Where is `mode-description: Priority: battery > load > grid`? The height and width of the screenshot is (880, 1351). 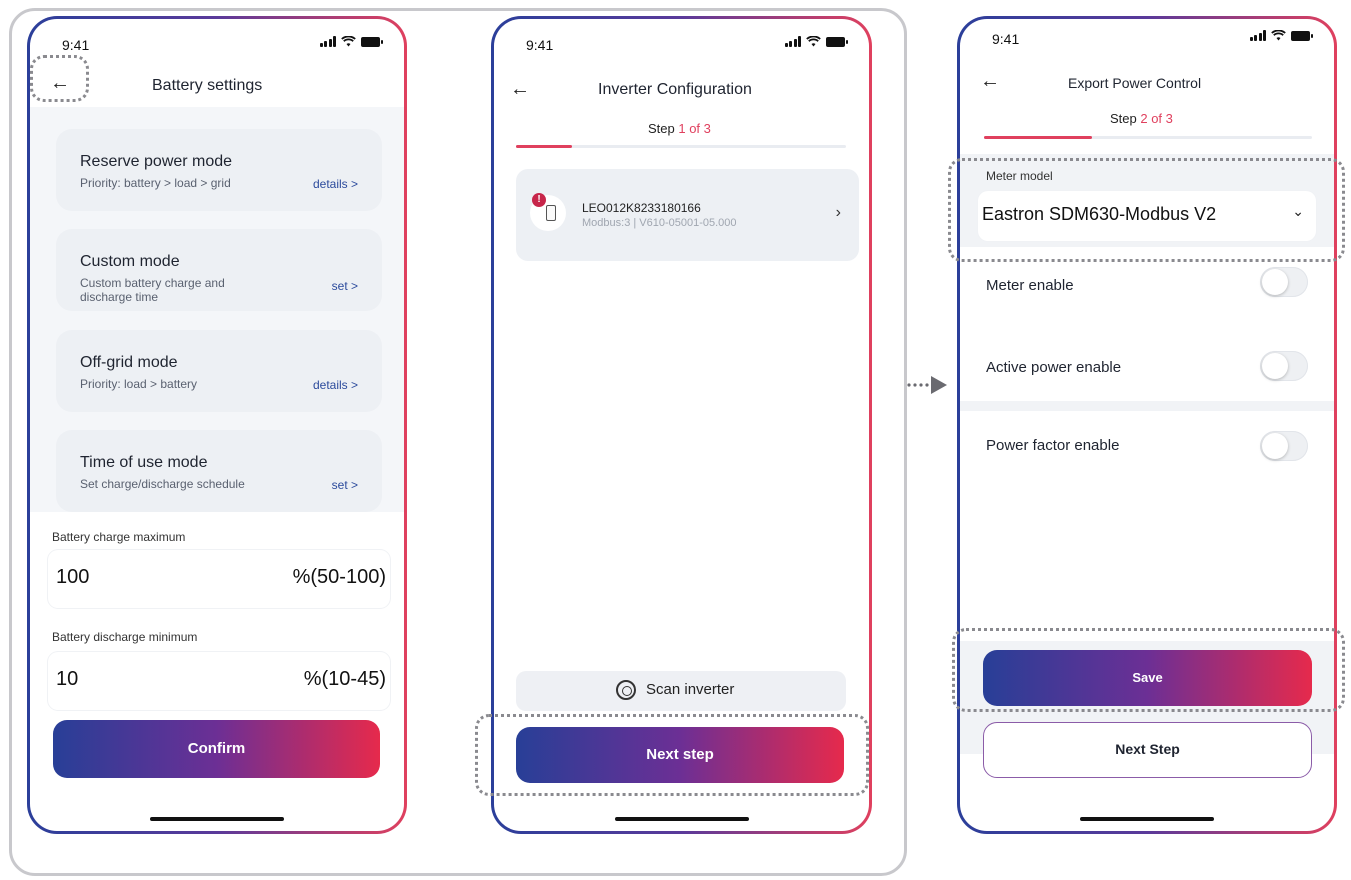 mode-description: Priority: battery > load > grid is located at coordinates (155, 183).